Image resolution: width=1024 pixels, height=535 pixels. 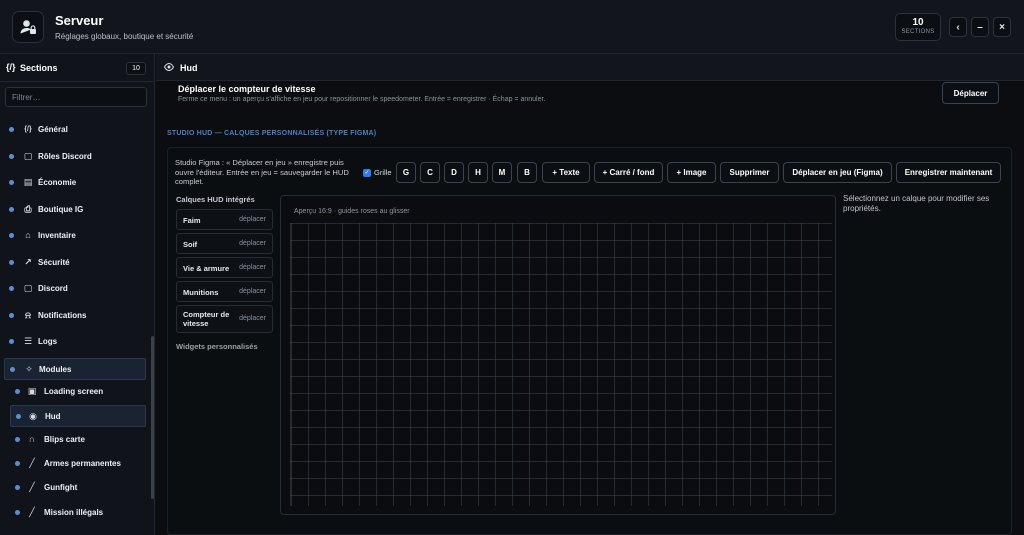 I want to click on grid-checkbox: ✓, so click(x=367, y=172).